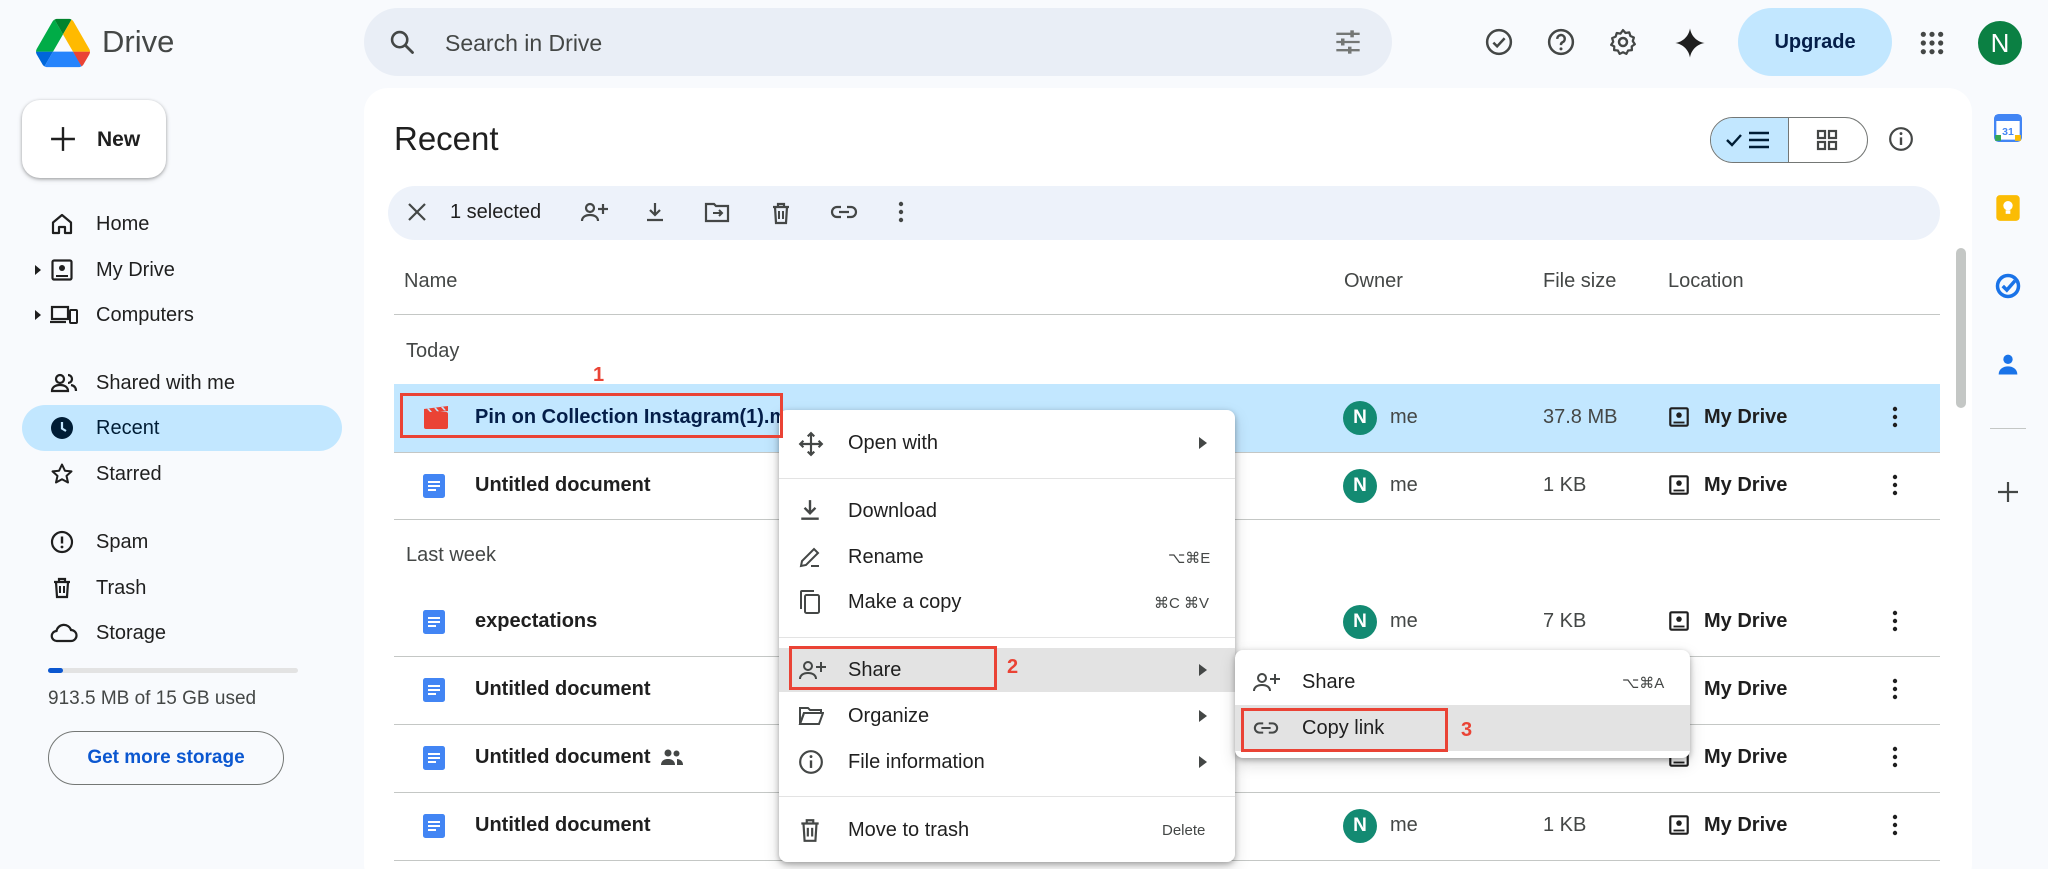  I want to click on download-icon, so click(655, 212).